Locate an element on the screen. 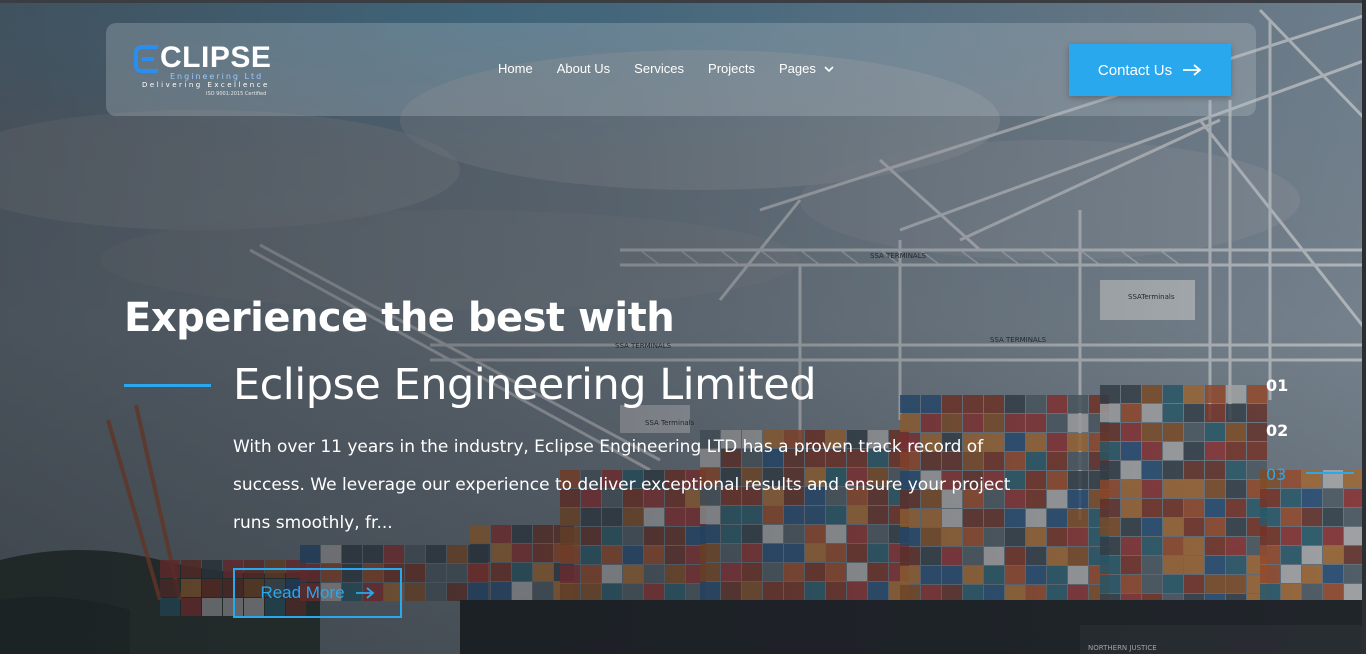  nav-services: Services is located at coordinates (659, 68).